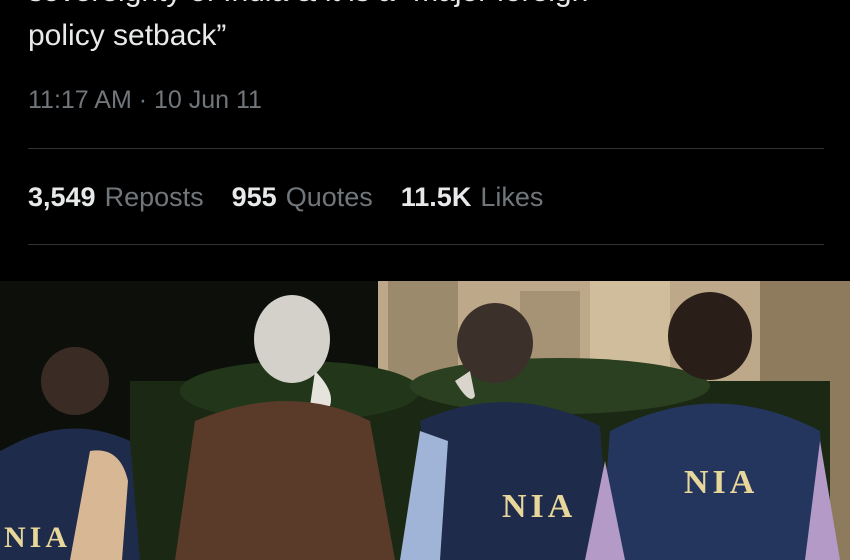 The width and height of the screenshot is (850, 560). Describe the element at coordinates (436, 197) in the screenshot. I see `likes-count: 11.5K` at that location.